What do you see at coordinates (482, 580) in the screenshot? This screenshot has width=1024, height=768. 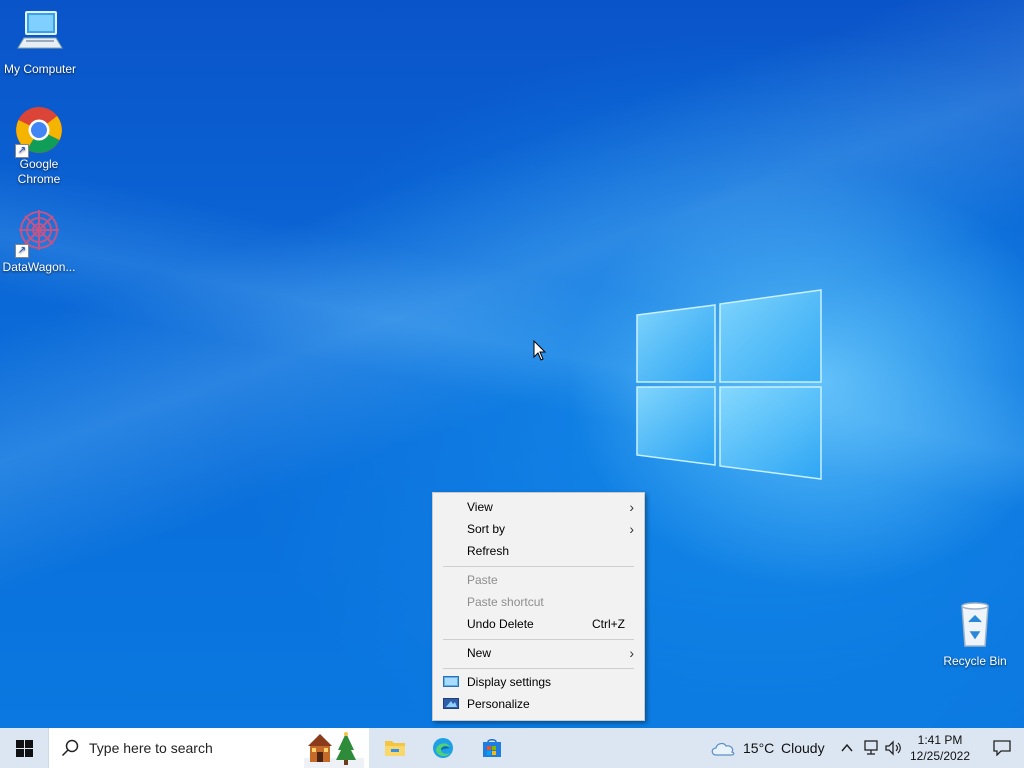 I see `menu-item-label: Paste` at bounding box center [482, 580].